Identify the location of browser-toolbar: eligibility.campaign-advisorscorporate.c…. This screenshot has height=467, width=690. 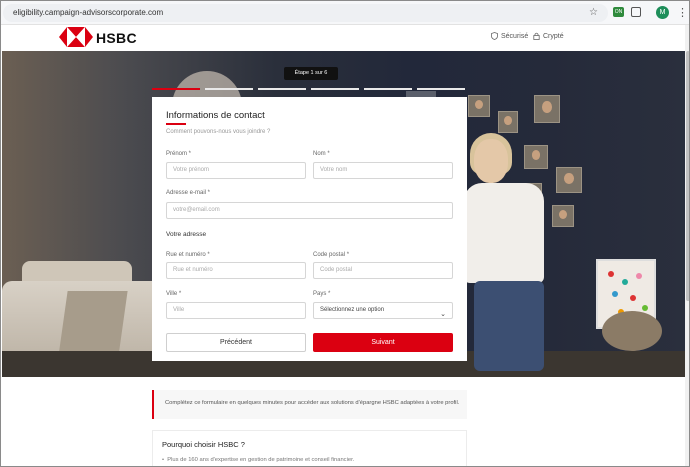
(345, 13).